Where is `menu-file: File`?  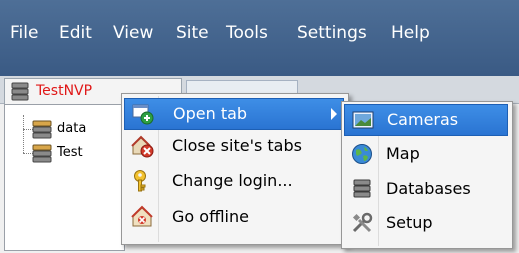 menu-file: File is located at coordinates (24, 33).